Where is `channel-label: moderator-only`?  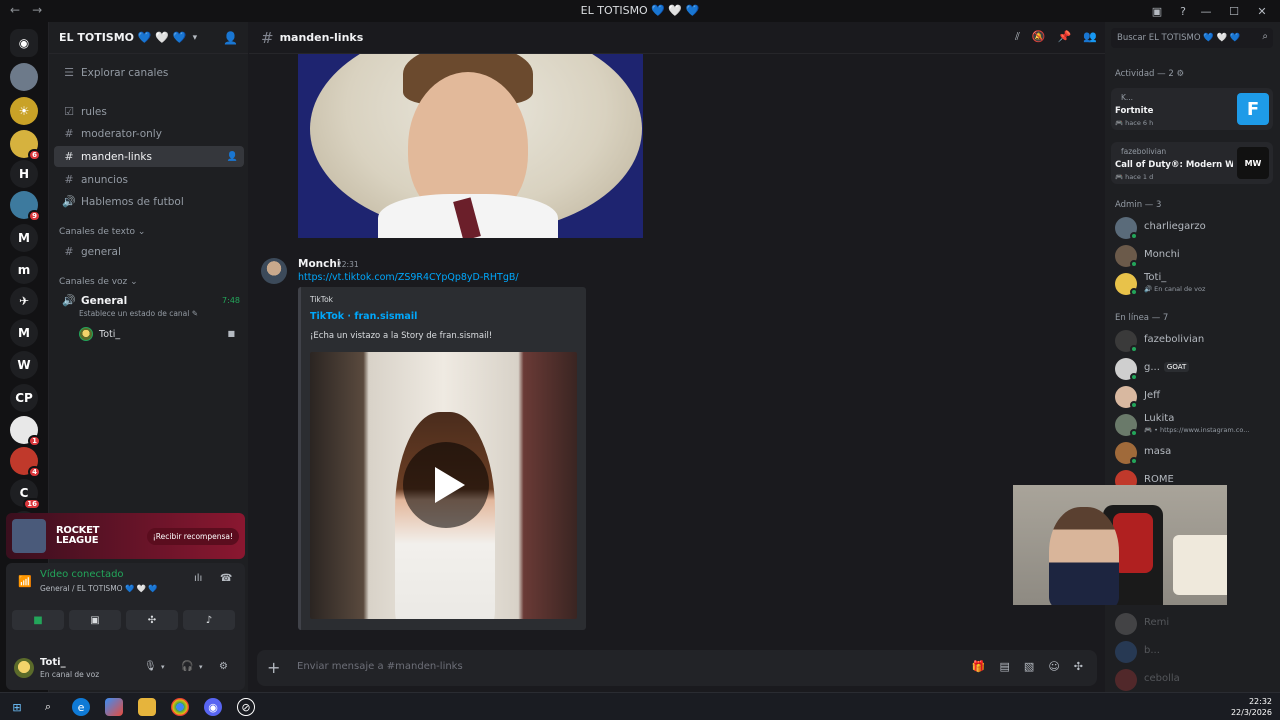 channel-label: moderator-only is located at coordinates (121, 133).